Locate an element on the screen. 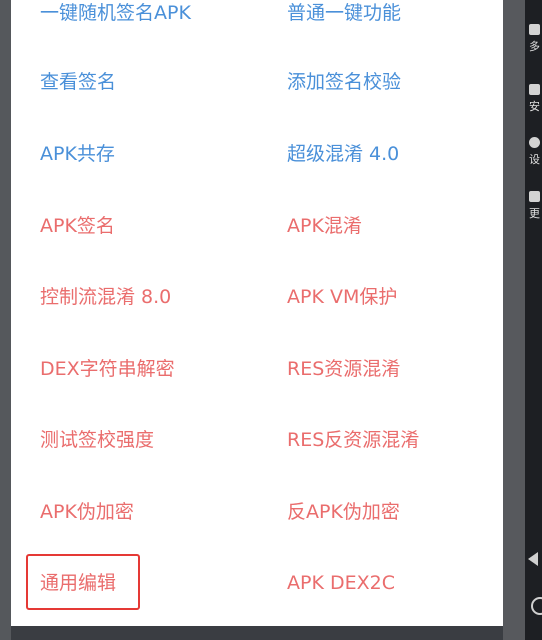 The image size is (542, 640). menu-item-random-sign-apk: 一键随机签名APK is located at coordinates (115, 13).